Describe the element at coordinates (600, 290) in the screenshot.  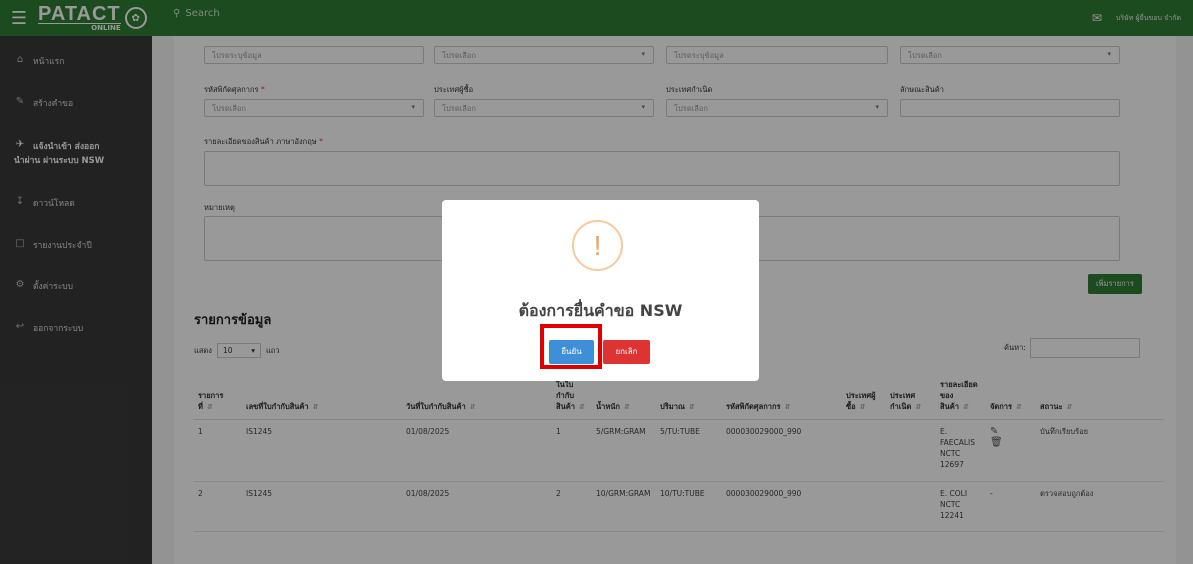
I see `confirm-dialog: ! ต้องการยื่นคำขอ NSW ยืนยัน ยกเลิก` at that location.